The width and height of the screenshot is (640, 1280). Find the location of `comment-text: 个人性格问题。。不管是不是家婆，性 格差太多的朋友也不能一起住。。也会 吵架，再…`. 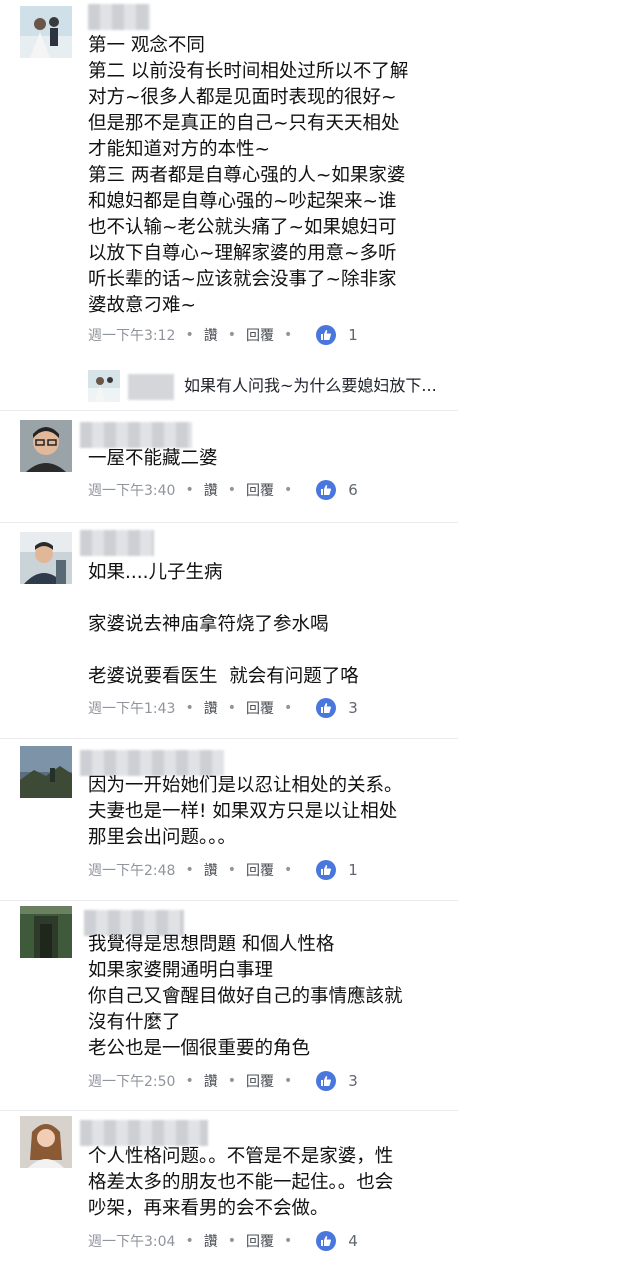

comment-text: 个人性格问题。。不管是不是家婆，性 格差太多的朋友也不能一起住。。也会 吵架，再… is located at coordinates (241, 1182).